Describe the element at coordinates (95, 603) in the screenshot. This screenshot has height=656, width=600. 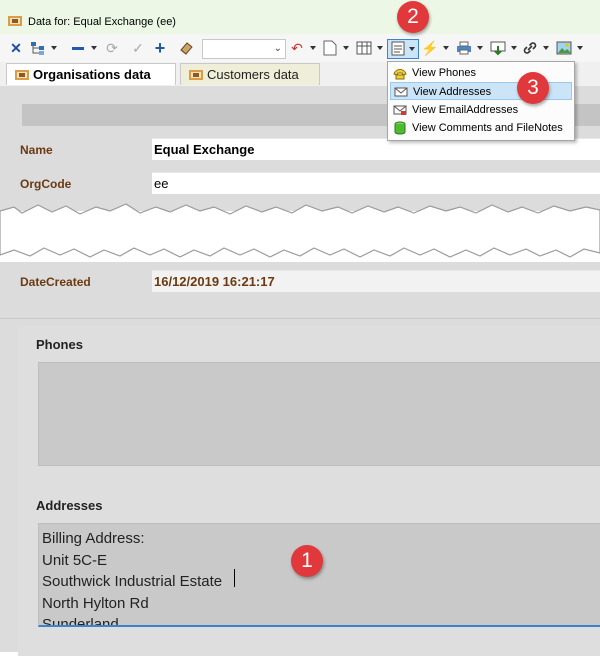
I see `address-line: North Hylton Rd` at that location.